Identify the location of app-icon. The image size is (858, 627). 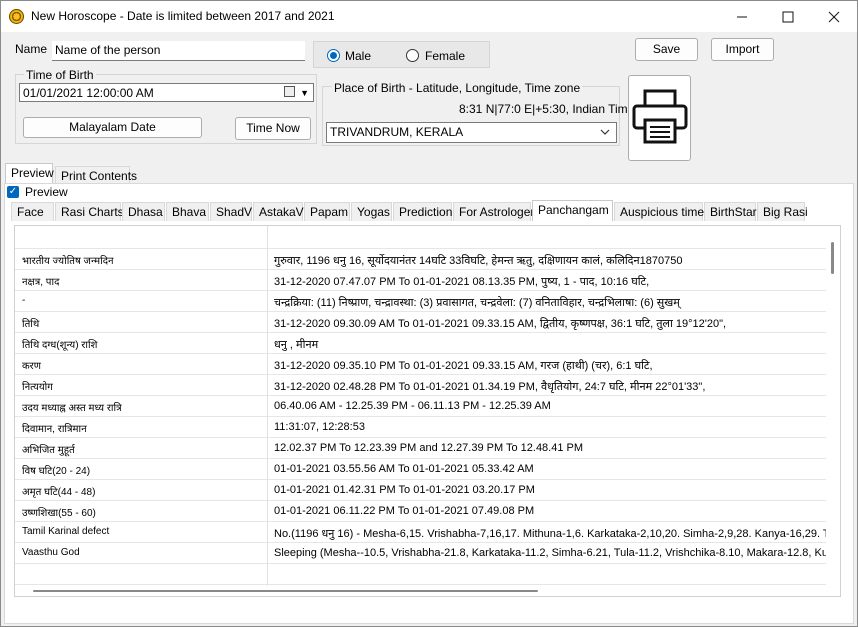
(16, 16).